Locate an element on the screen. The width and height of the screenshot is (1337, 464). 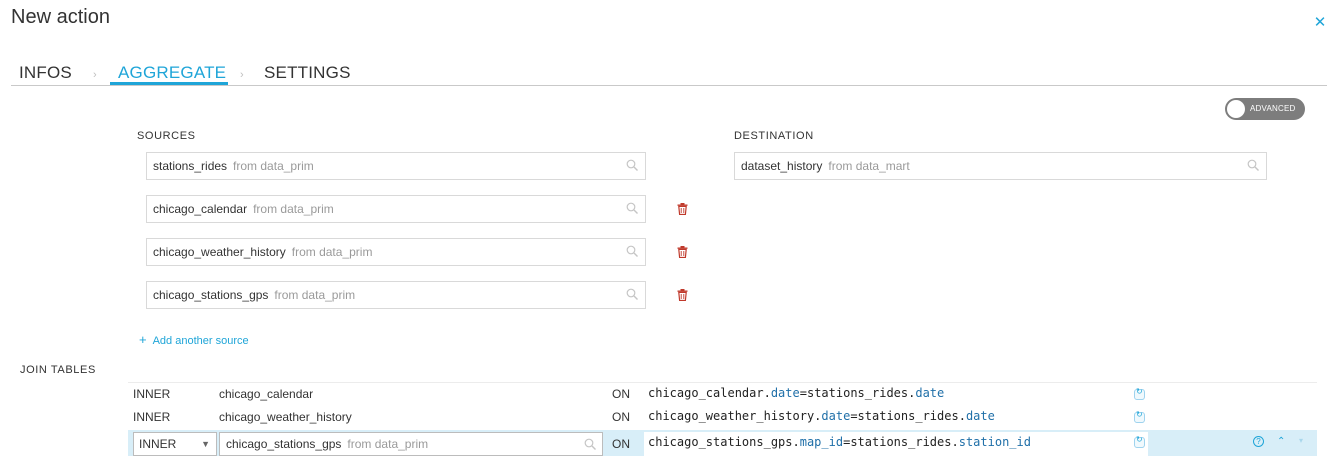
join-tables-label: JOIN TABLES is located at coordinates (58, 370).